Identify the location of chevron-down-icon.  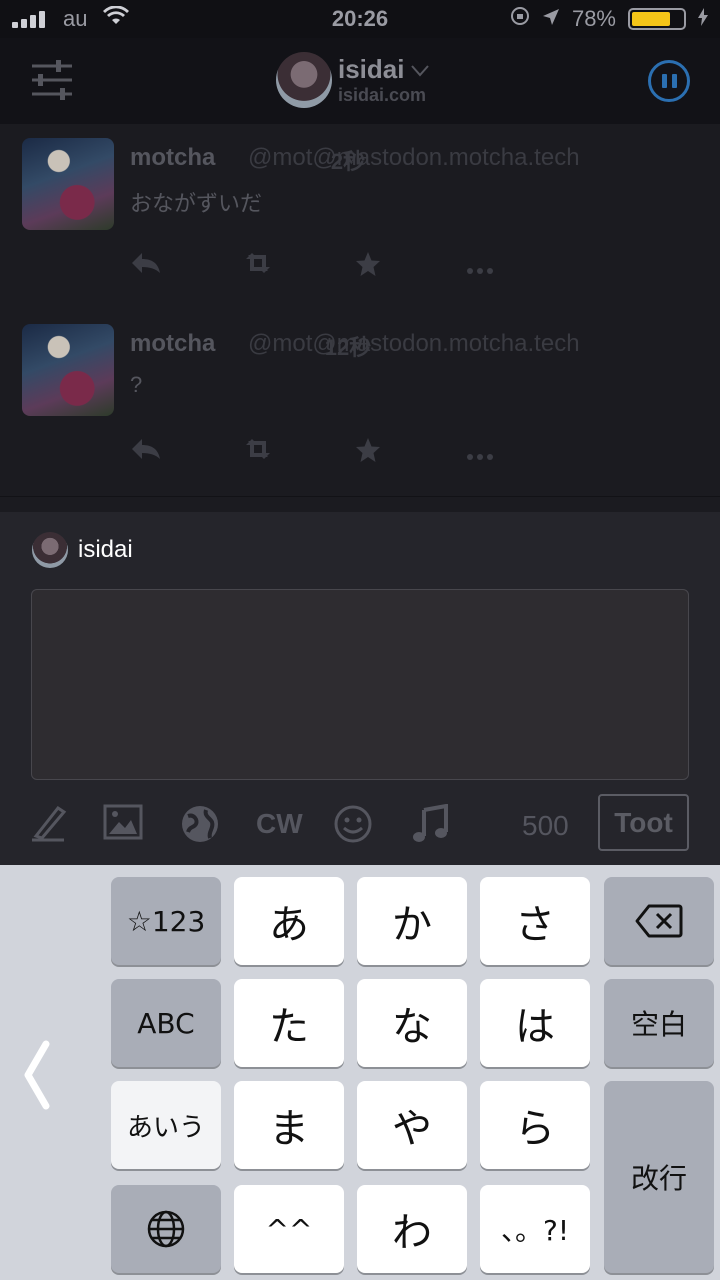
(420, 69).